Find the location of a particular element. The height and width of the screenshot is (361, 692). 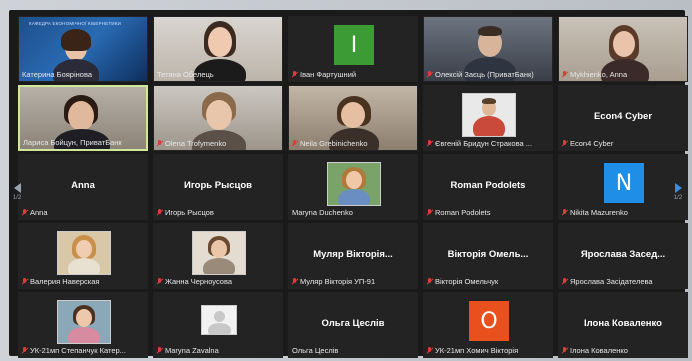

participant-display-name: Ілона Коваленко is located at coordinates (623, 323).